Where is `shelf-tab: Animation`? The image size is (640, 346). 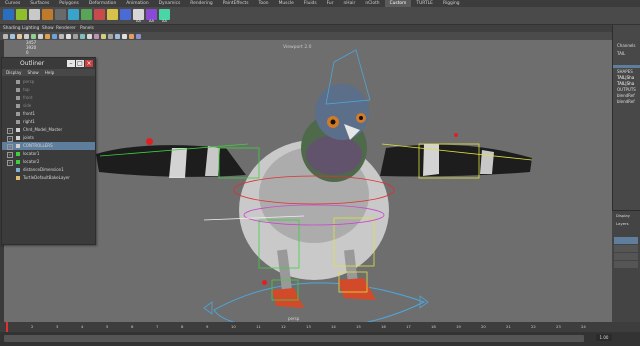 shelf-tab: Animation is located at coordinates (137, 3).